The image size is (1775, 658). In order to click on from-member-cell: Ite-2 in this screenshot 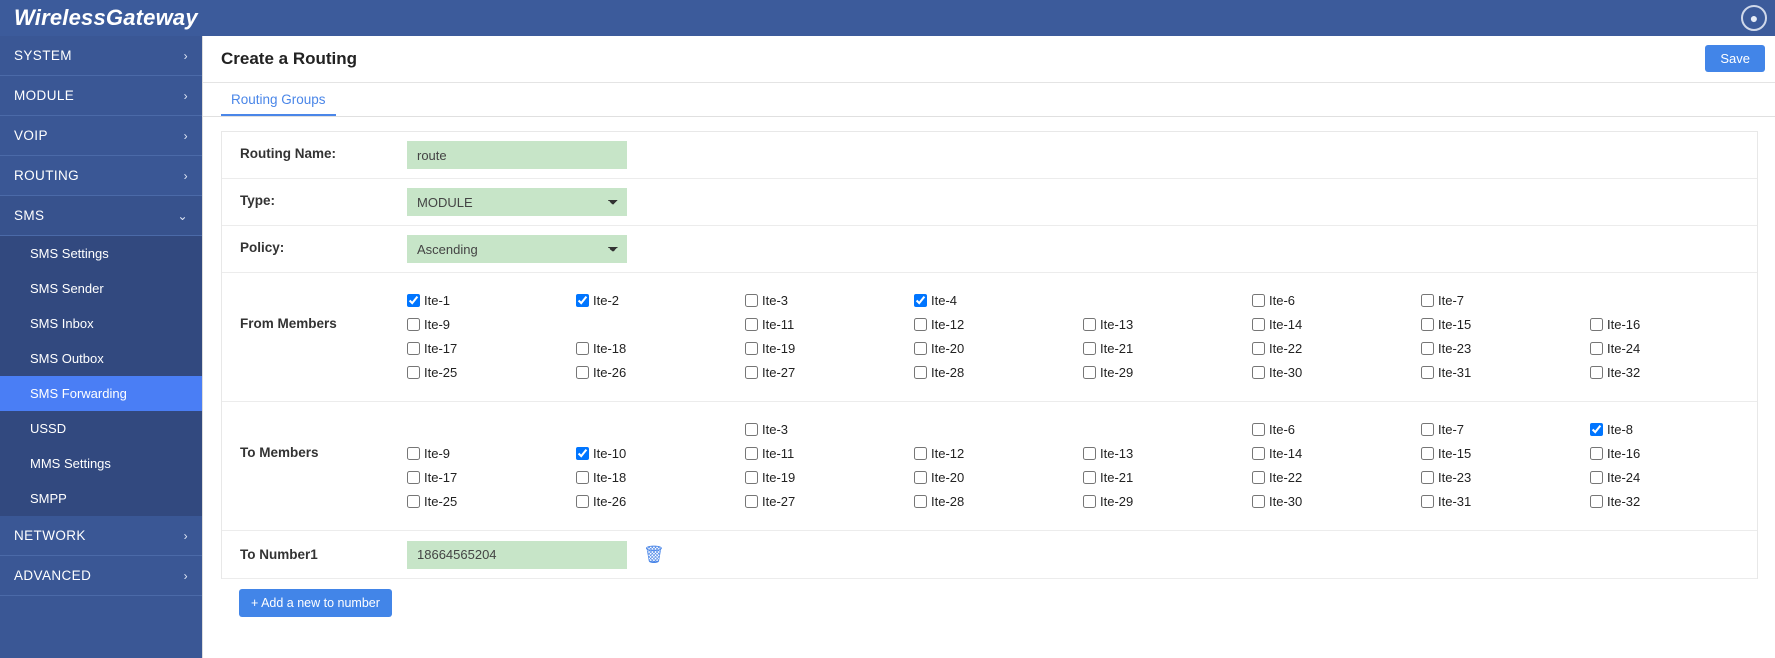, I will do `click(660, 300)`.